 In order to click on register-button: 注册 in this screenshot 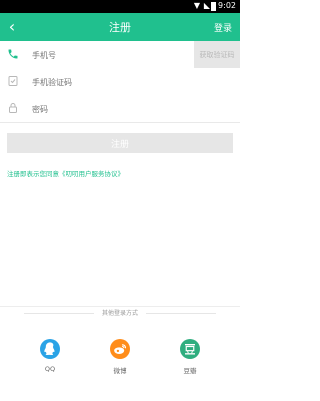, I will do `click(120, 143)`.